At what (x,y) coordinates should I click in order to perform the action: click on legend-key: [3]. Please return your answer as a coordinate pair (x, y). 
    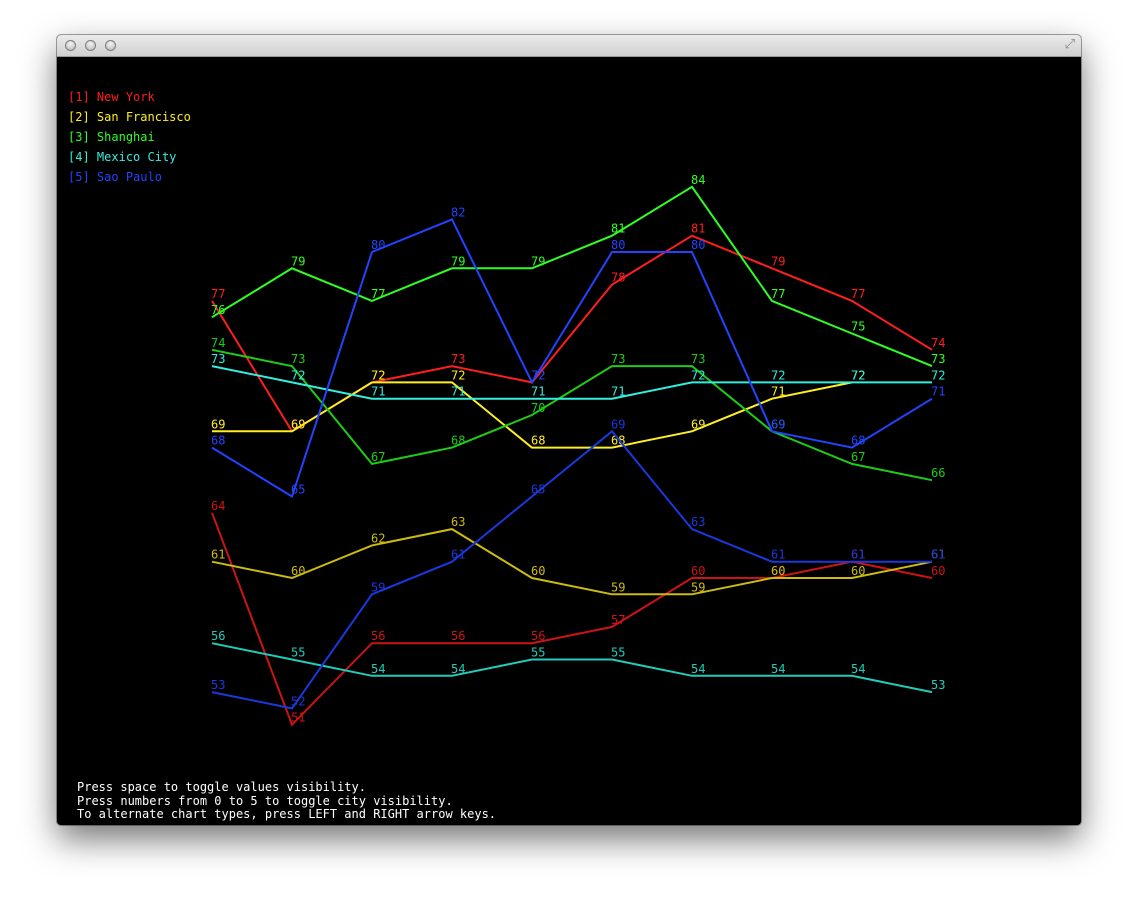
    Looking at the image, I should click on (79, 137).